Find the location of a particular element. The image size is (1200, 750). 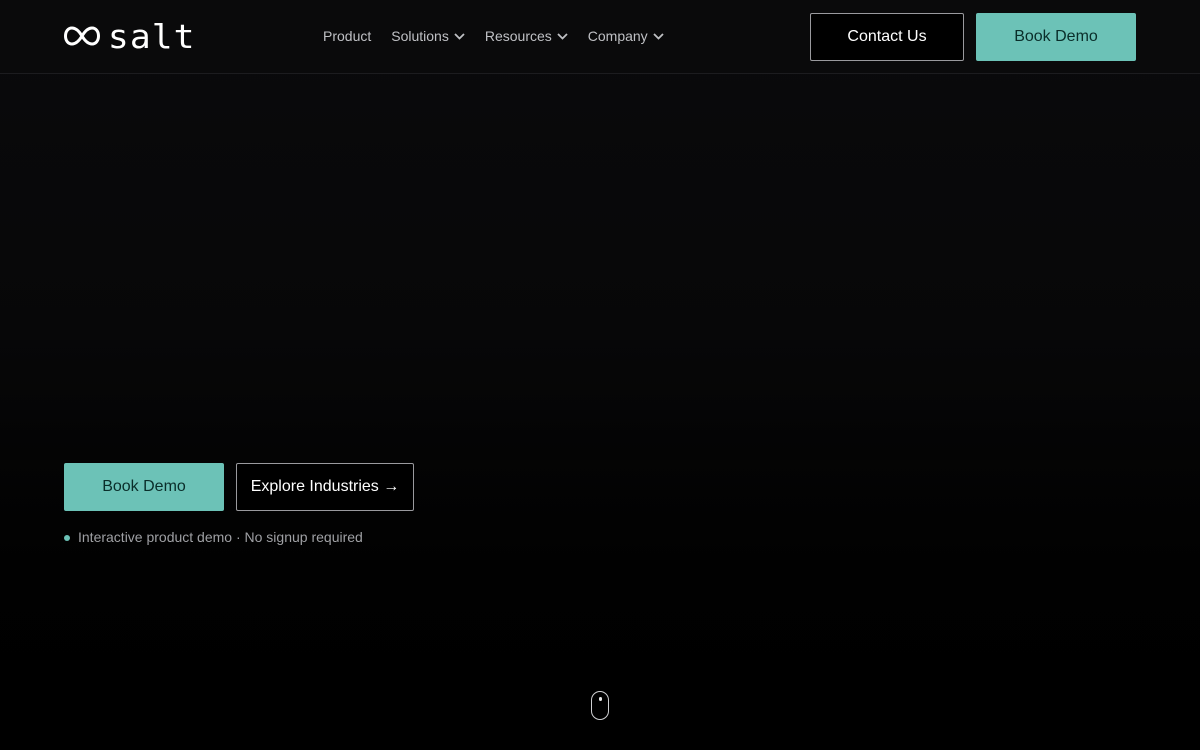

dot-icon is located at coordinates (67, 538).